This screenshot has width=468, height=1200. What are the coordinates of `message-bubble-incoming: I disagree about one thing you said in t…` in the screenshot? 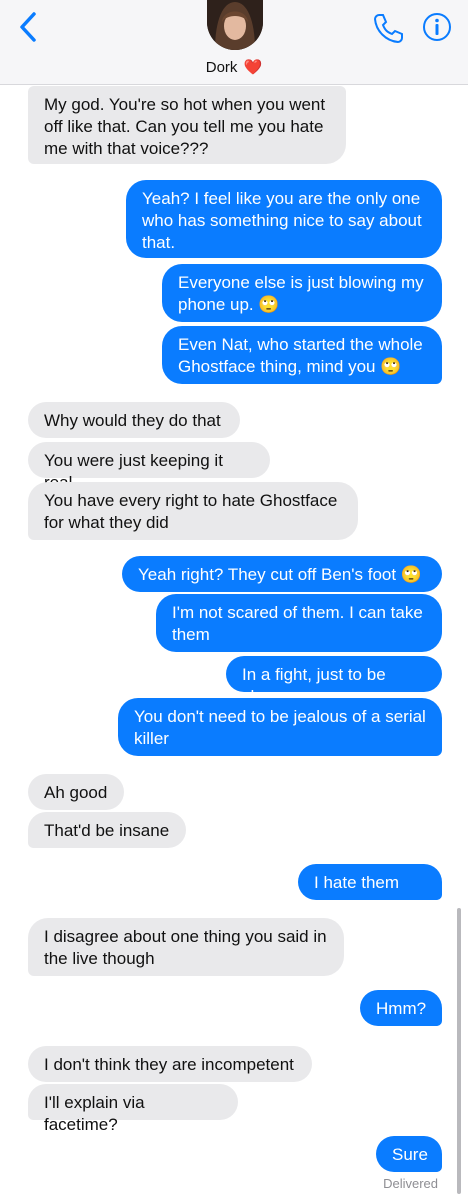 It's located at (186, 947).